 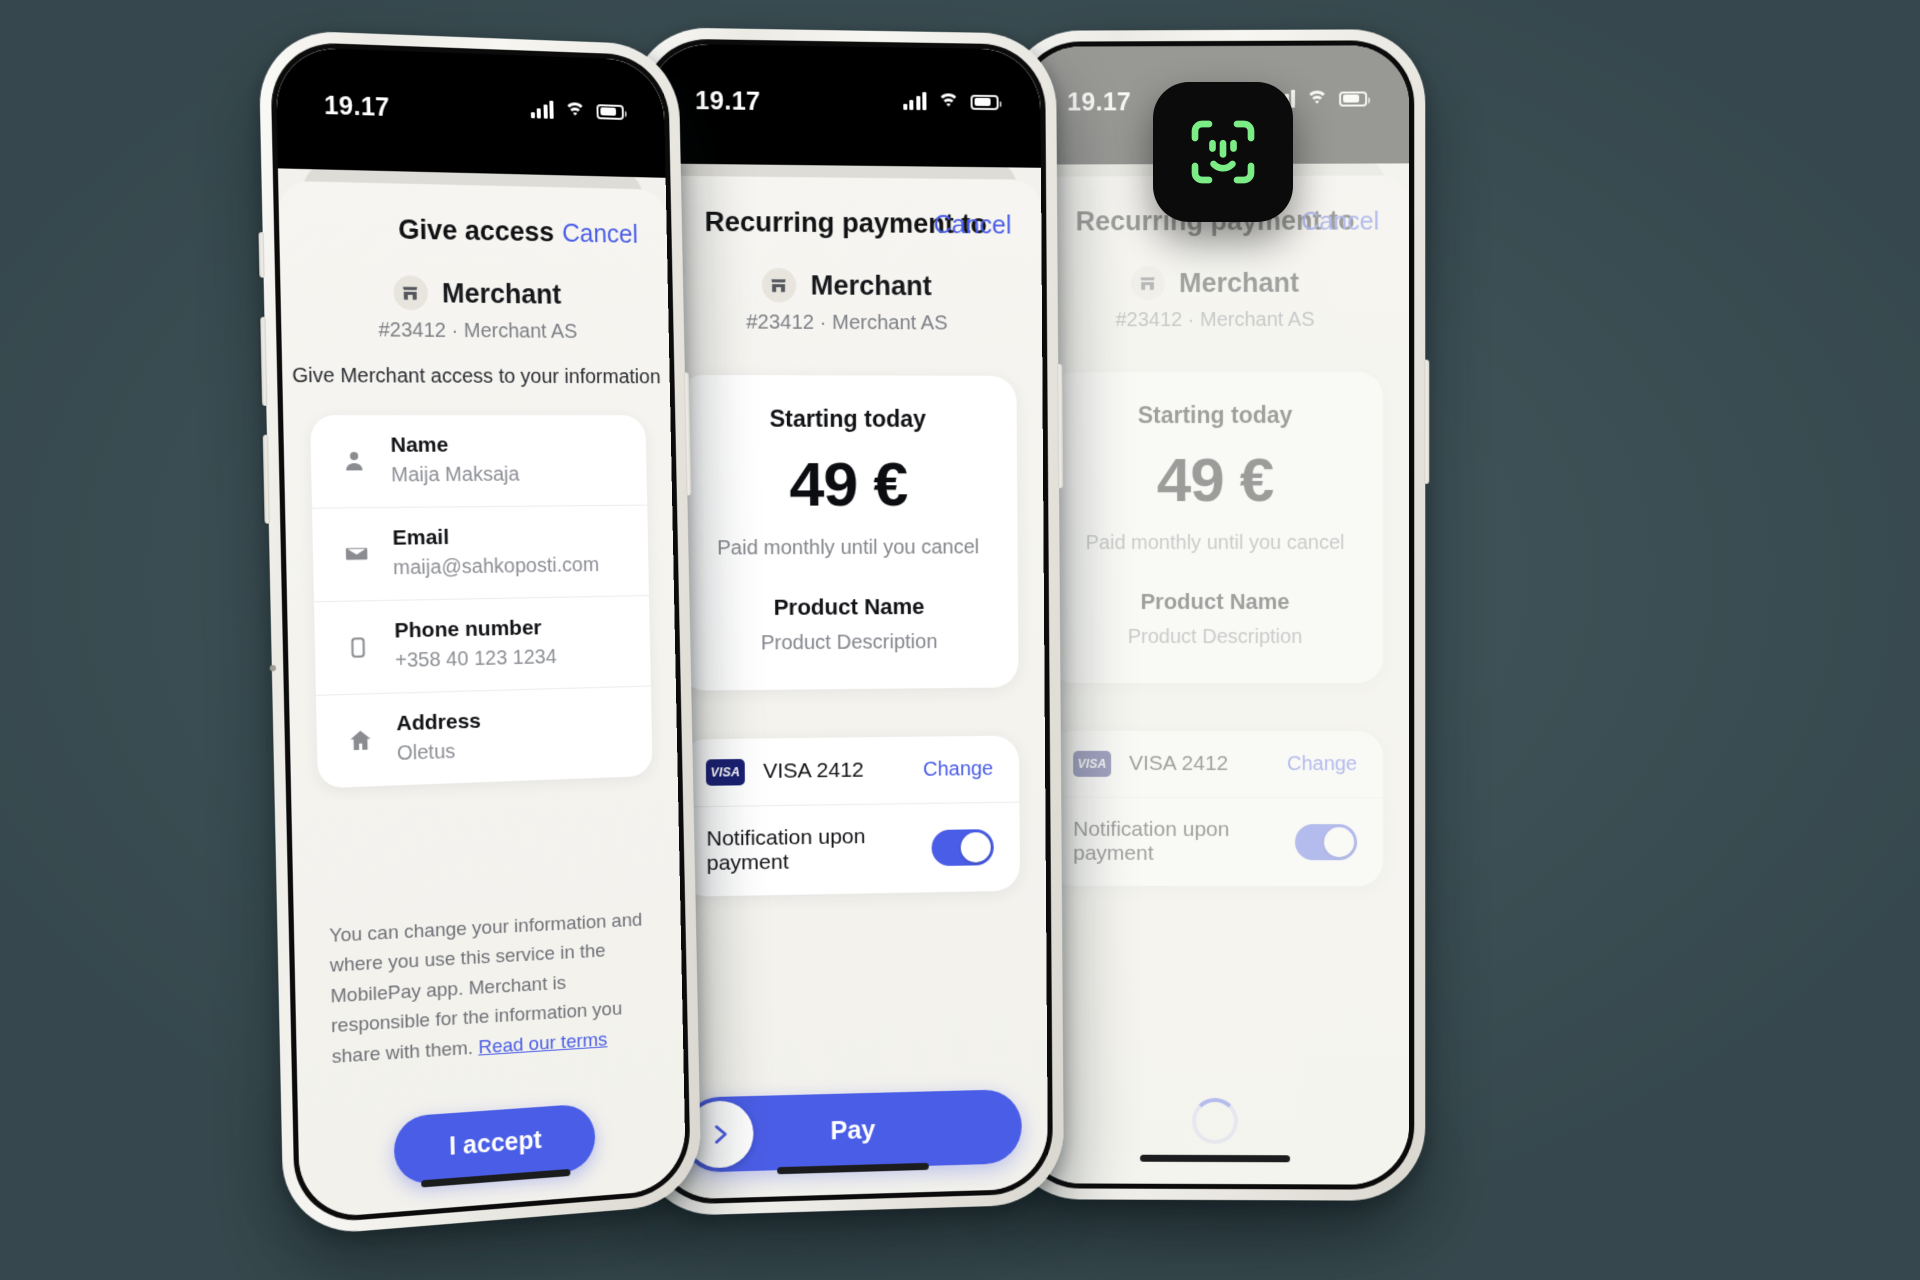 I want to click on payment-method-label: VISA 2412, so click(x=813, y=771).